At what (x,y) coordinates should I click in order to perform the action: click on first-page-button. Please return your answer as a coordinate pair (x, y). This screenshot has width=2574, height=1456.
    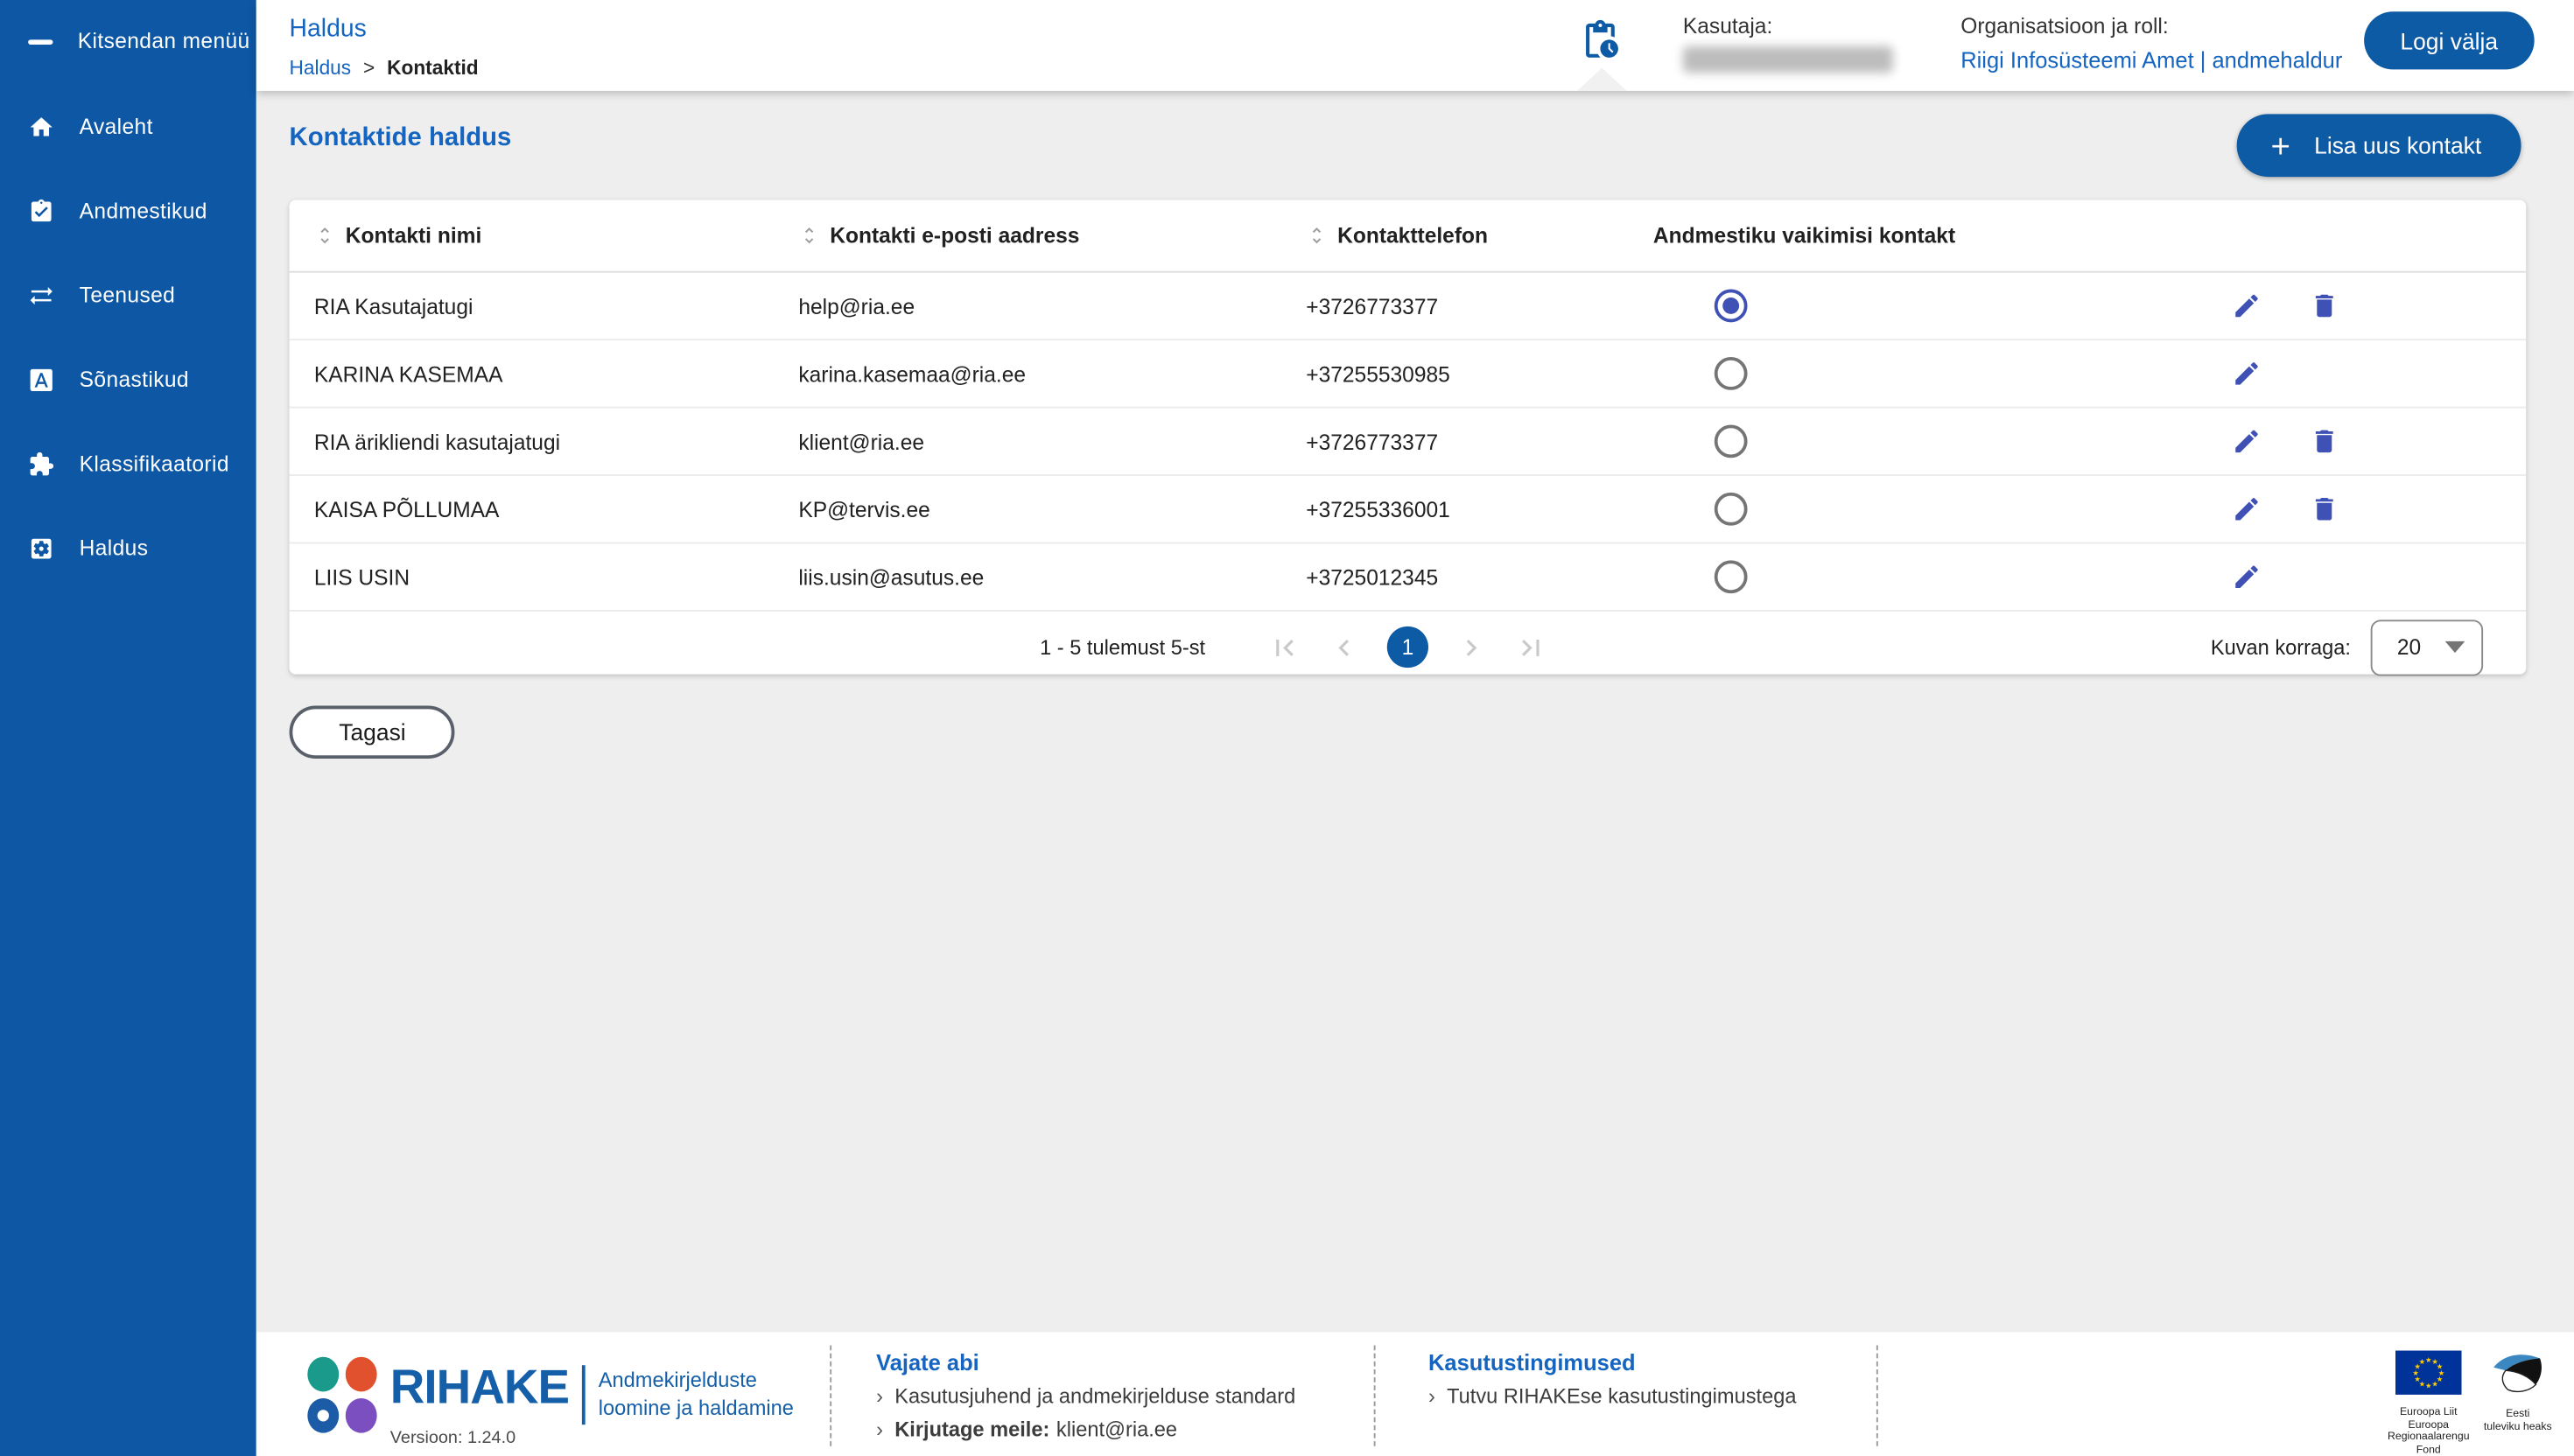
    Looking at the image, I should click on (1285, 647).